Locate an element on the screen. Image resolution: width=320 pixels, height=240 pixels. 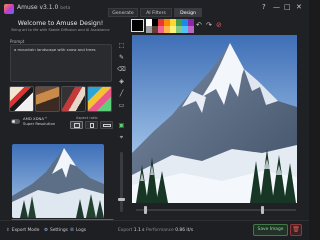
welcome-title: Welcome to Amuse Design! is located at coordinates (60, 23).